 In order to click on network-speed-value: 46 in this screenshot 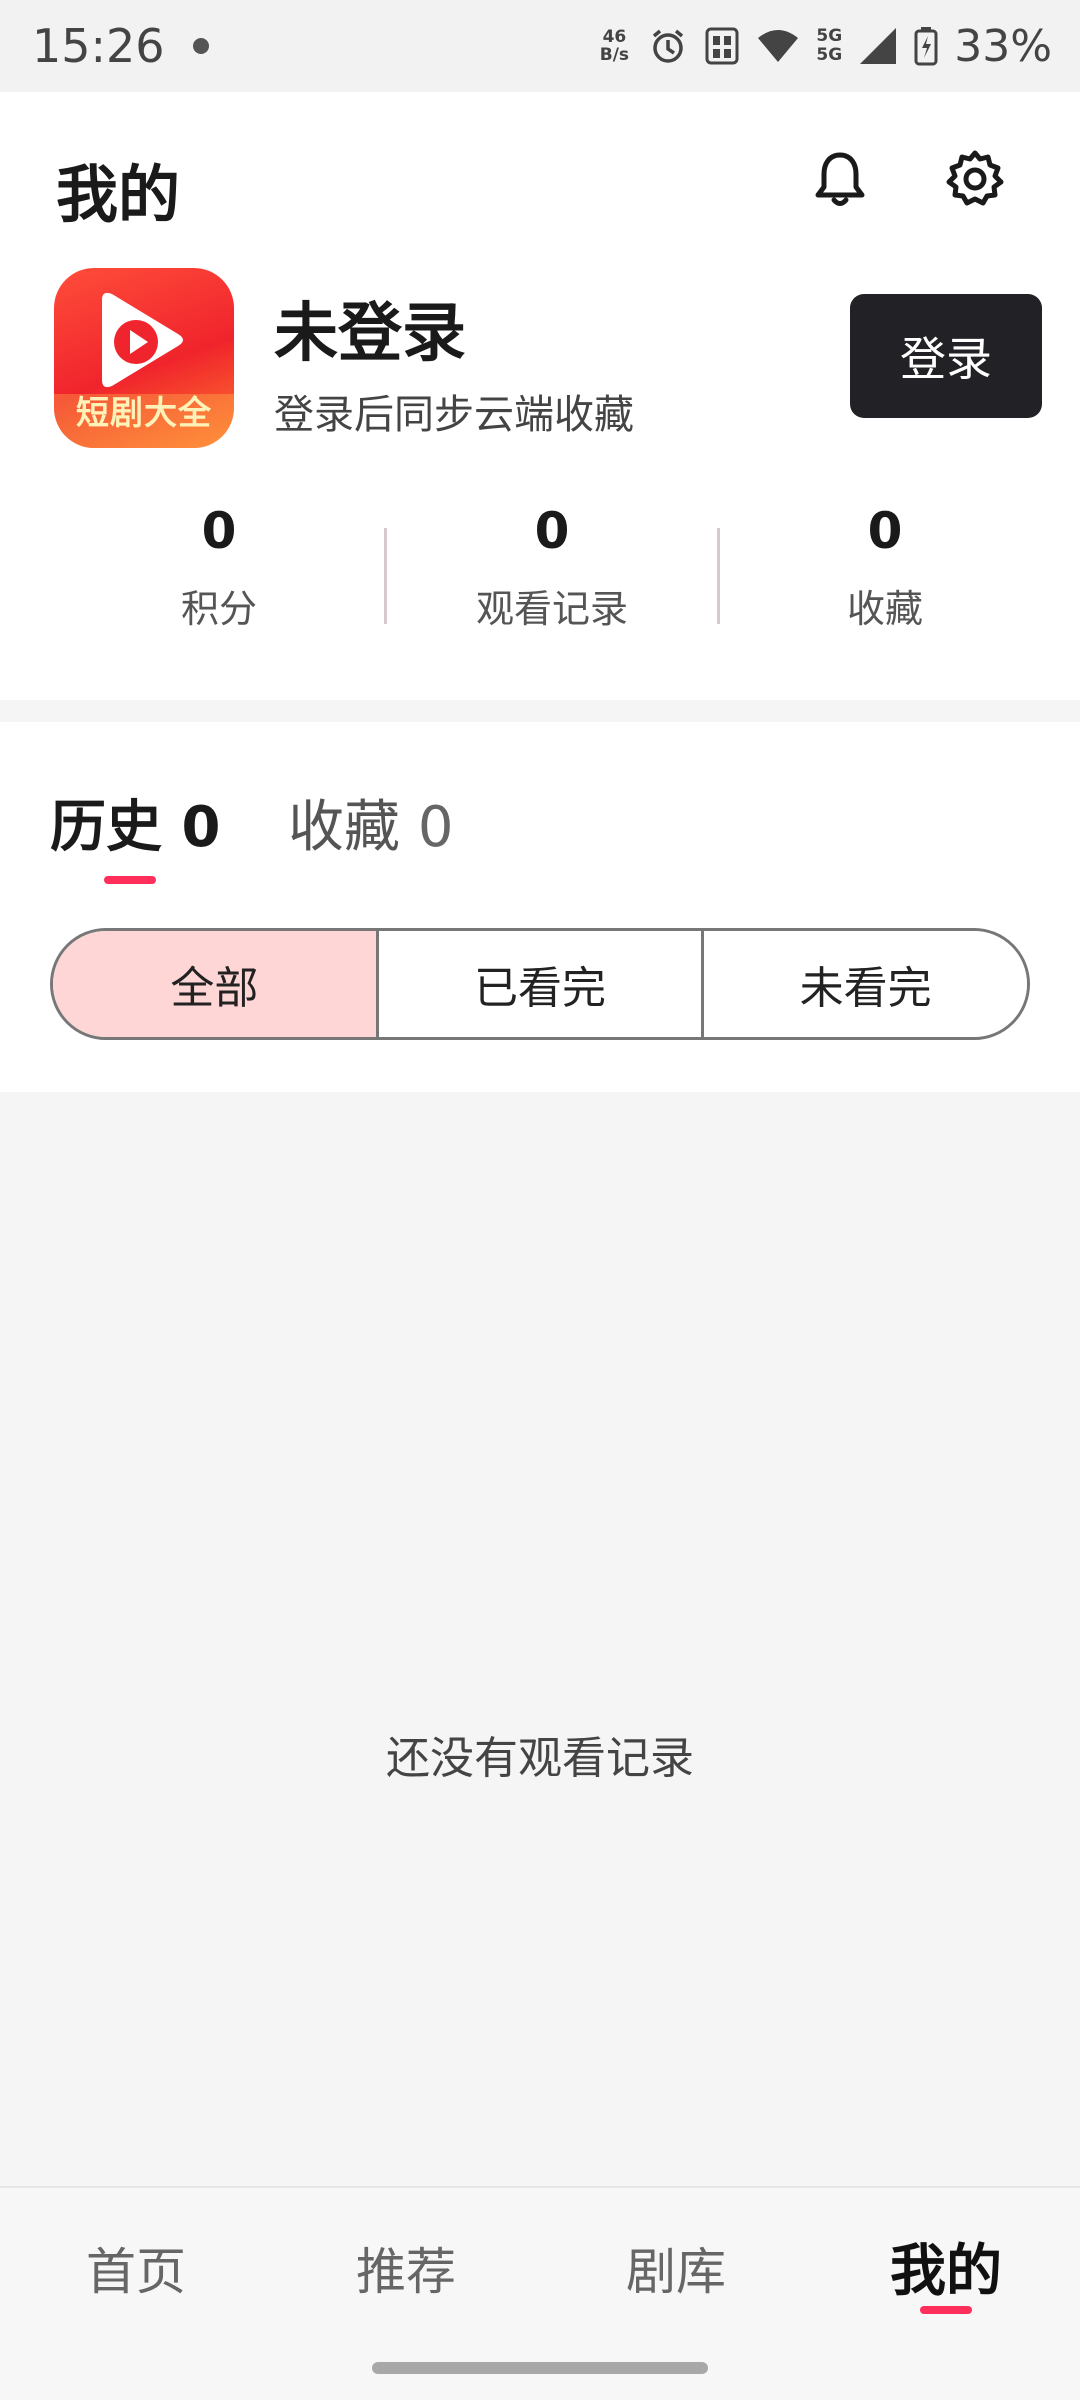, I will do `click(614, 37)`.